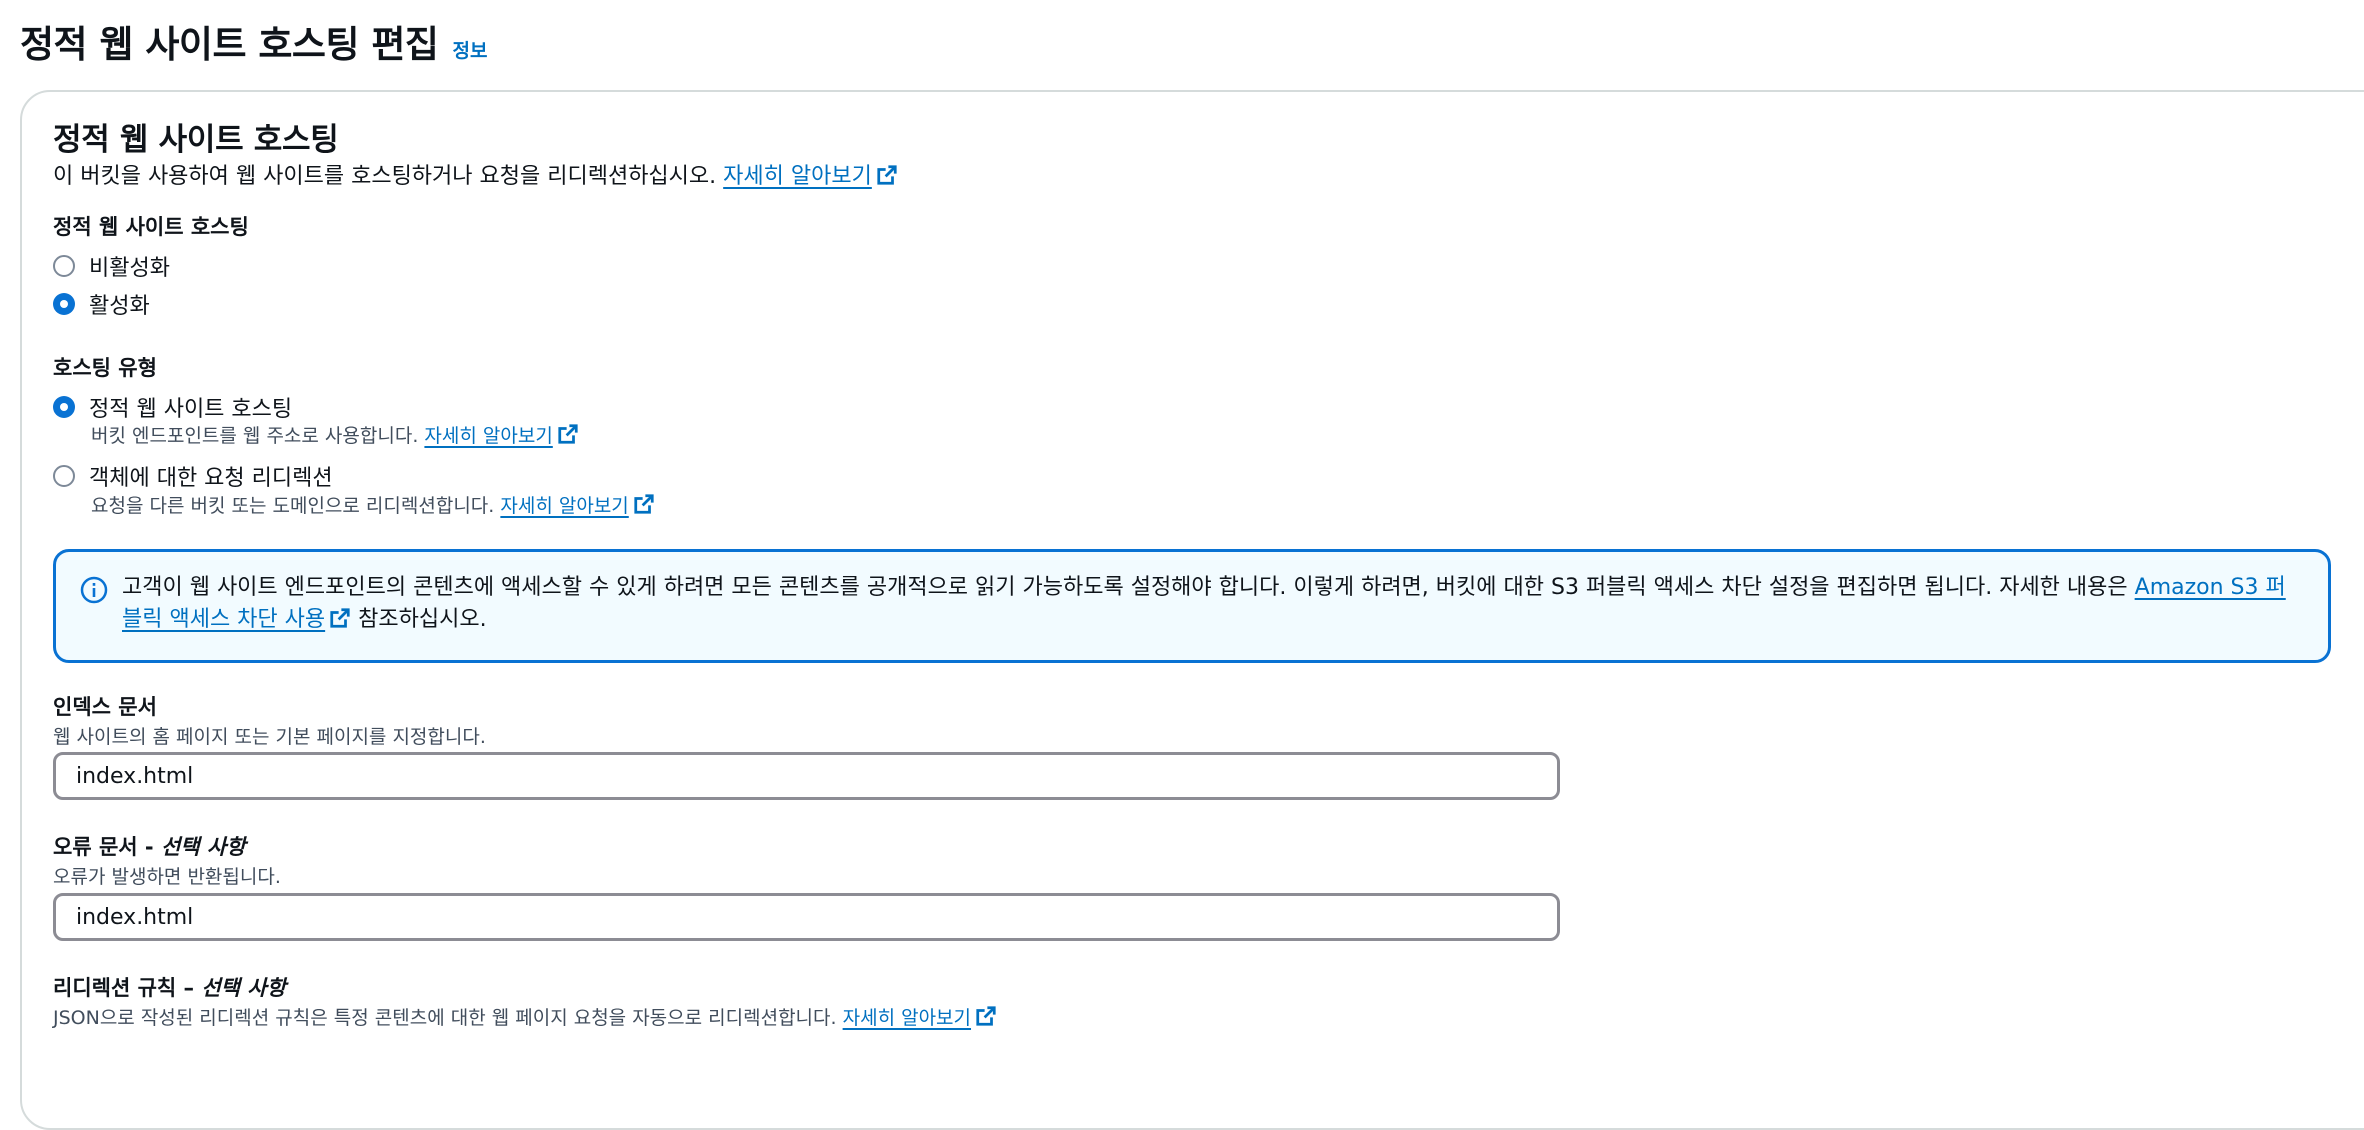 The width and height of the screenshot is (2364, 1130). I want to click on index-document-input, so click(806, 776).